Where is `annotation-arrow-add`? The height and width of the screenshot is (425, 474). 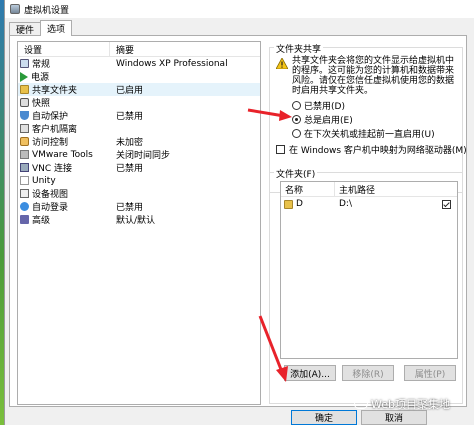 annotation-arrow-add is located at coordinates (273, 348).